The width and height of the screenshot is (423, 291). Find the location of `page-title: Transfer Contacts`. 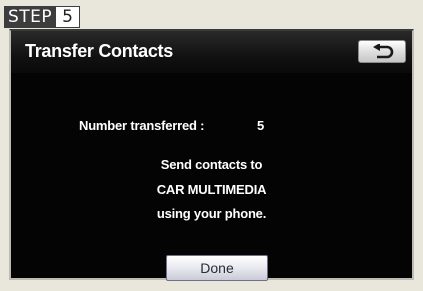

page-title: Transfer Contacts is located at coordinates (99, 51).